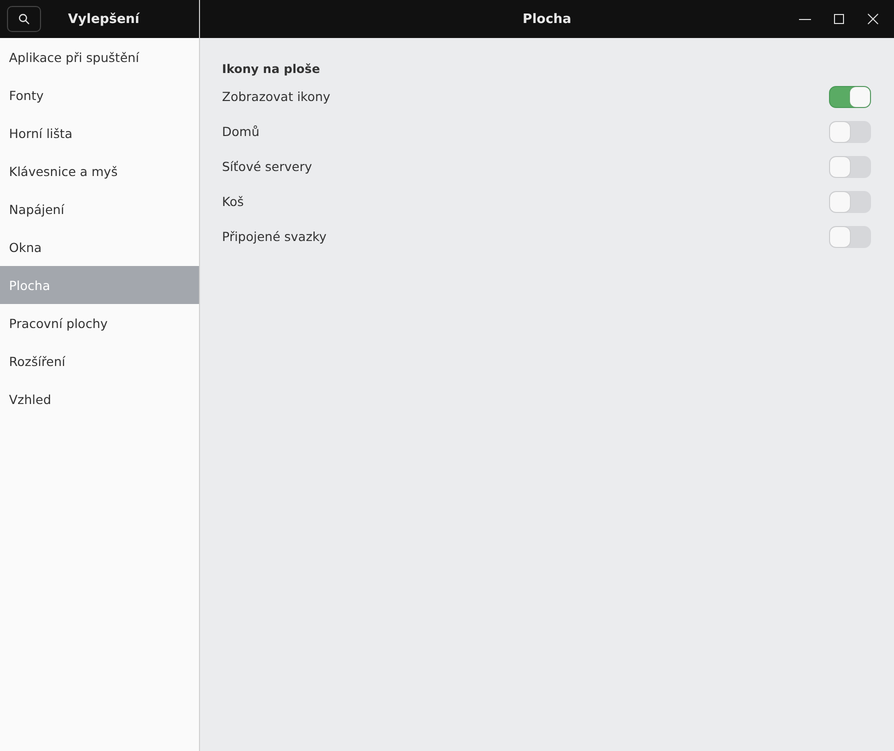  I want to click on maximize-icon, so click(839, 19).